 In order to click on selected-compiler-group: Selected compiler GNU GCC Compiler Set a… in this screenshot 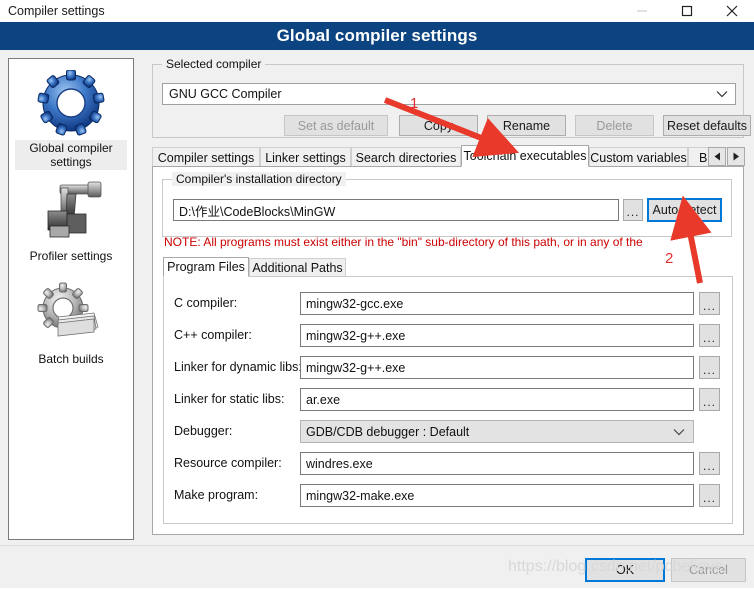, I will do `click(451, 97)`.